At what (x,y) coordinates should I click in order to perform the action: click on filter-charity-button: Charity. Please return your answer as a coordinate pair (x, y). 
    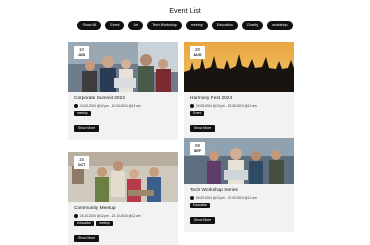
    Looking at the image, I should click on (252, 25).